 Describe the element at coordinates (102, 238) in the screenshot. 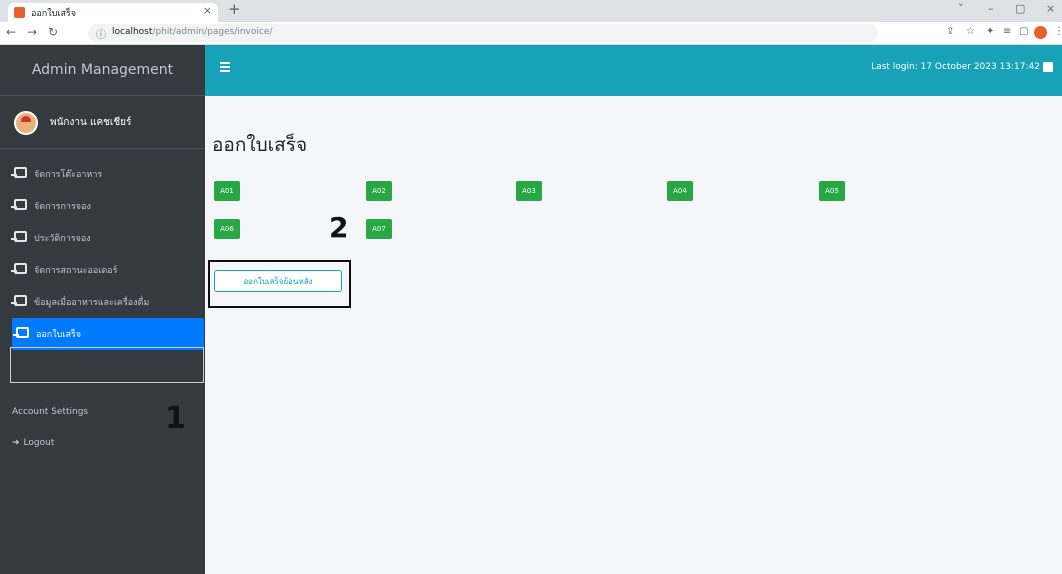

I see `sidebar-item-booking-history: ประวัติการจอง` at that location.